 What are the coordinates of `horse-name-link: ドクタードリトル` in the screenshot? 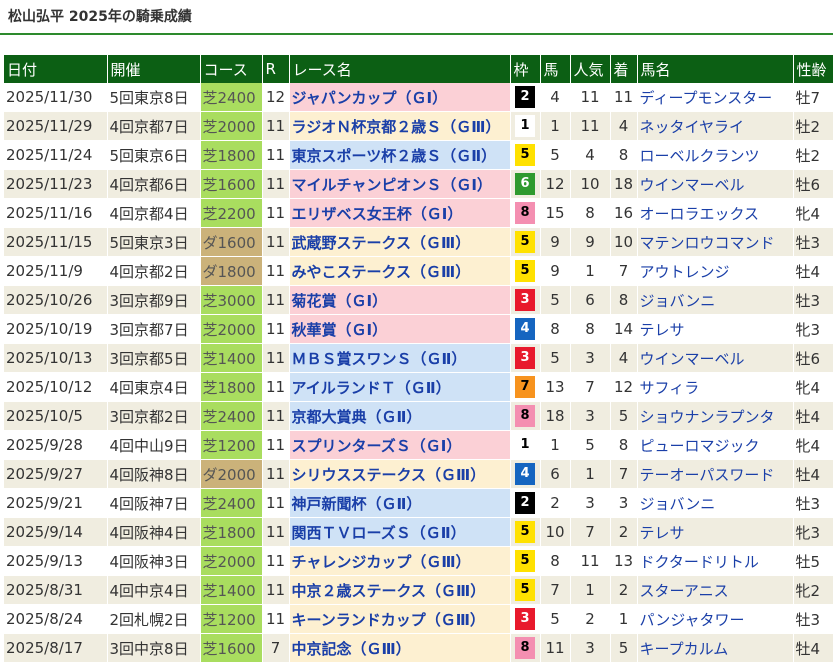 It's located at (715, 561).